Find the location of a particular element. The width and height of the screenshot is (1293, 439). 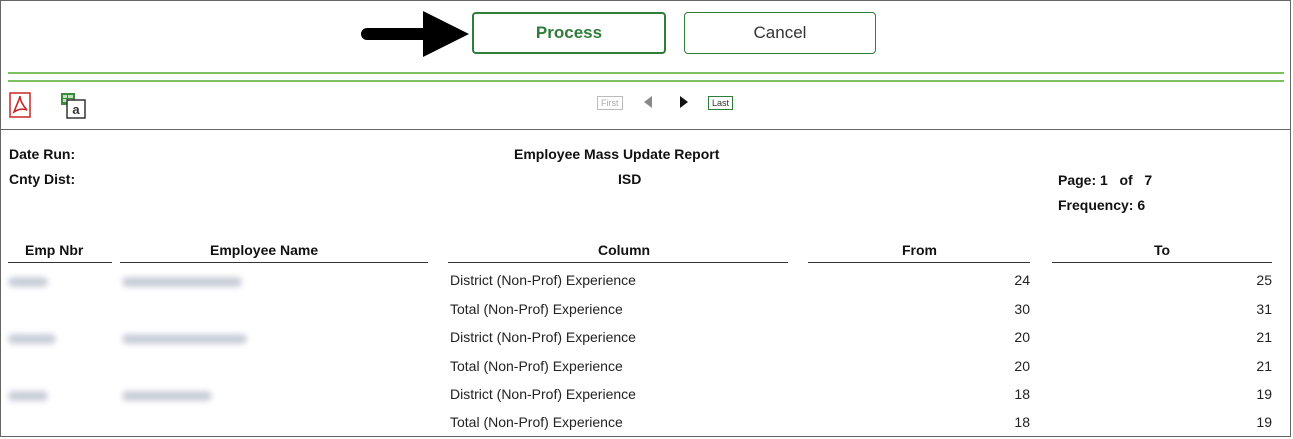

previous-page-icon is located at coordinates (648, 102).